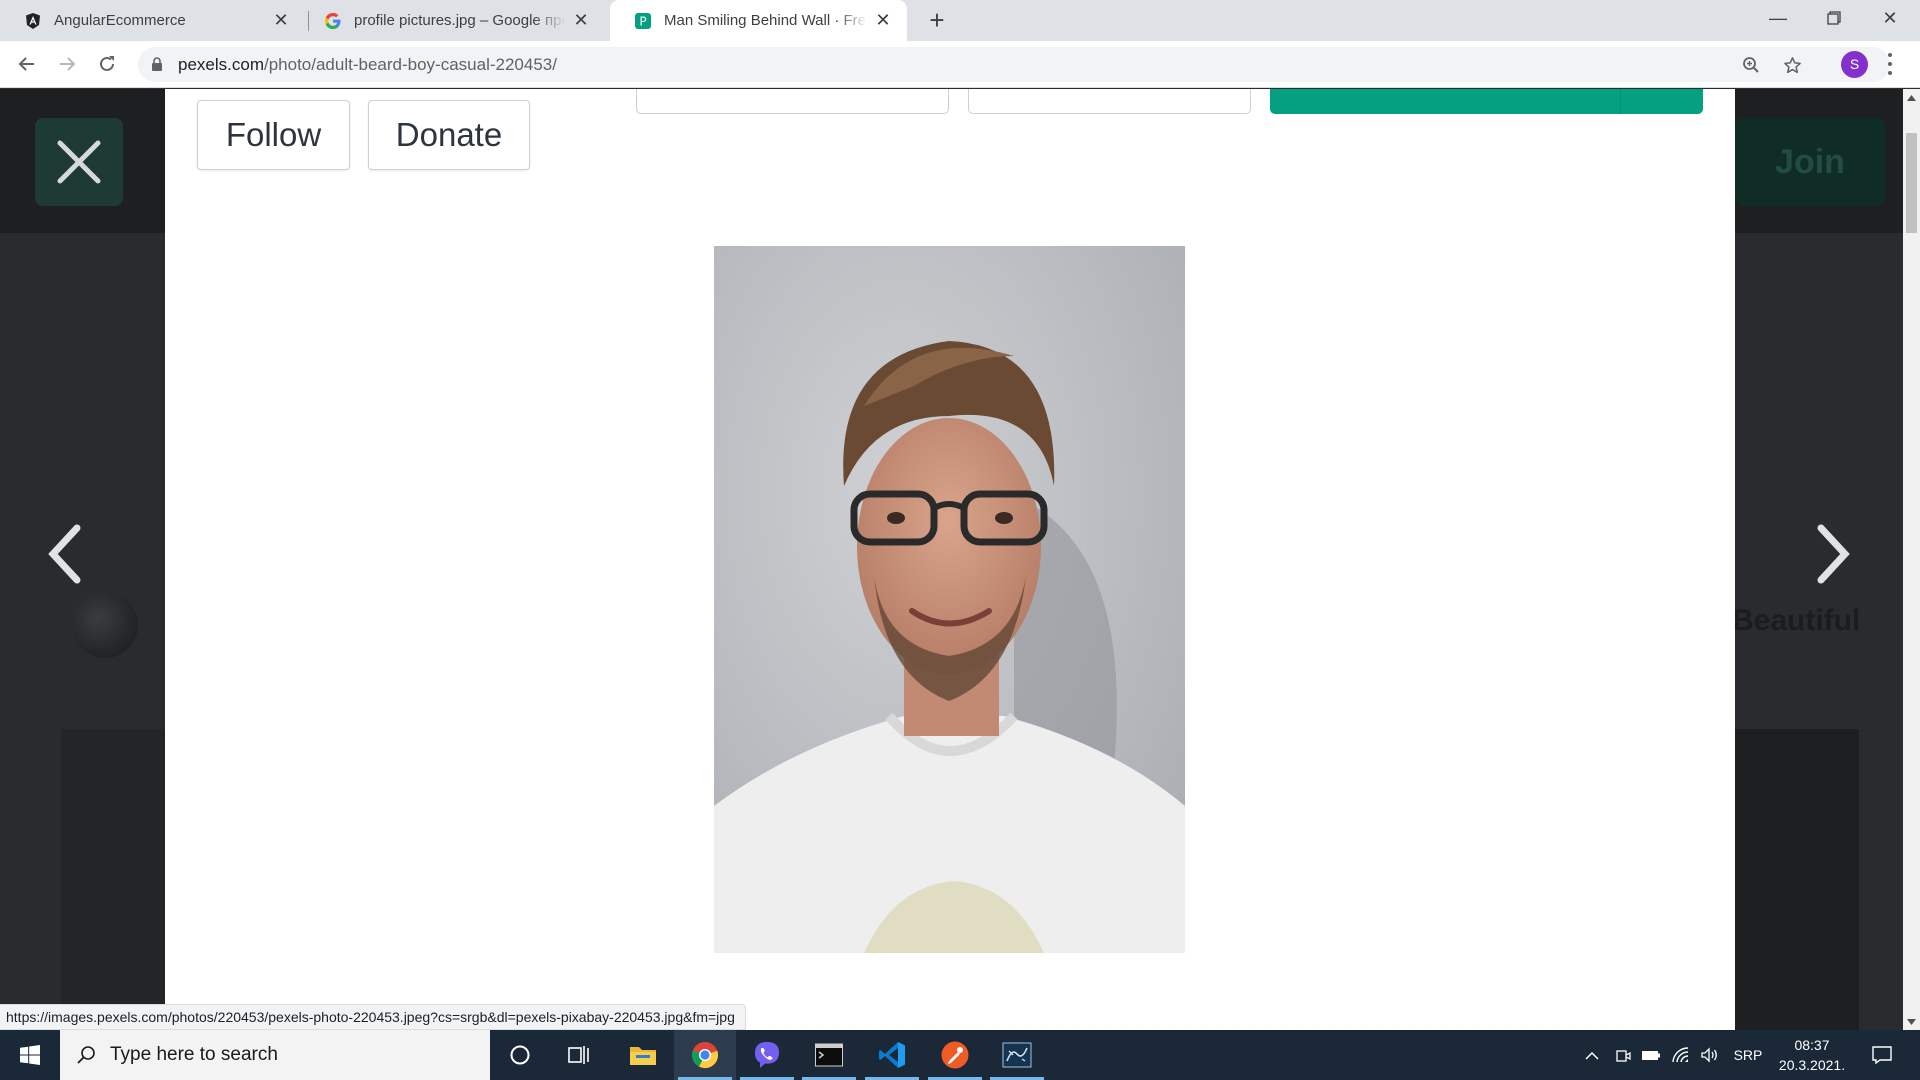 Image resolution: width=1920 pixels, height=1080 pixels. Describe the element at coordinates (1890, 64) in the screenshot. I see `menu-kebab-icon` at that location.